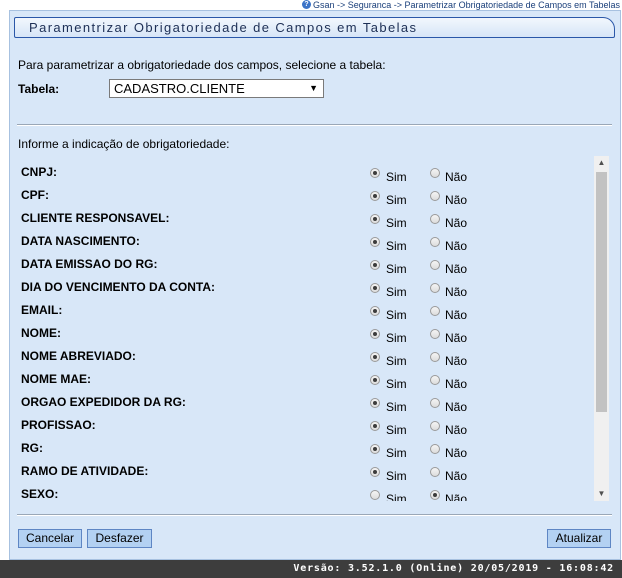  I want to click on update-button: Atualizar, so click(579, 538).